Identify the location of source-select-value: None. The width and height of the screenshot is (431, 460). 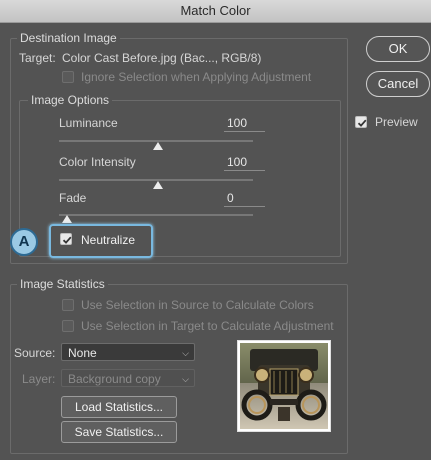
(82, 353).